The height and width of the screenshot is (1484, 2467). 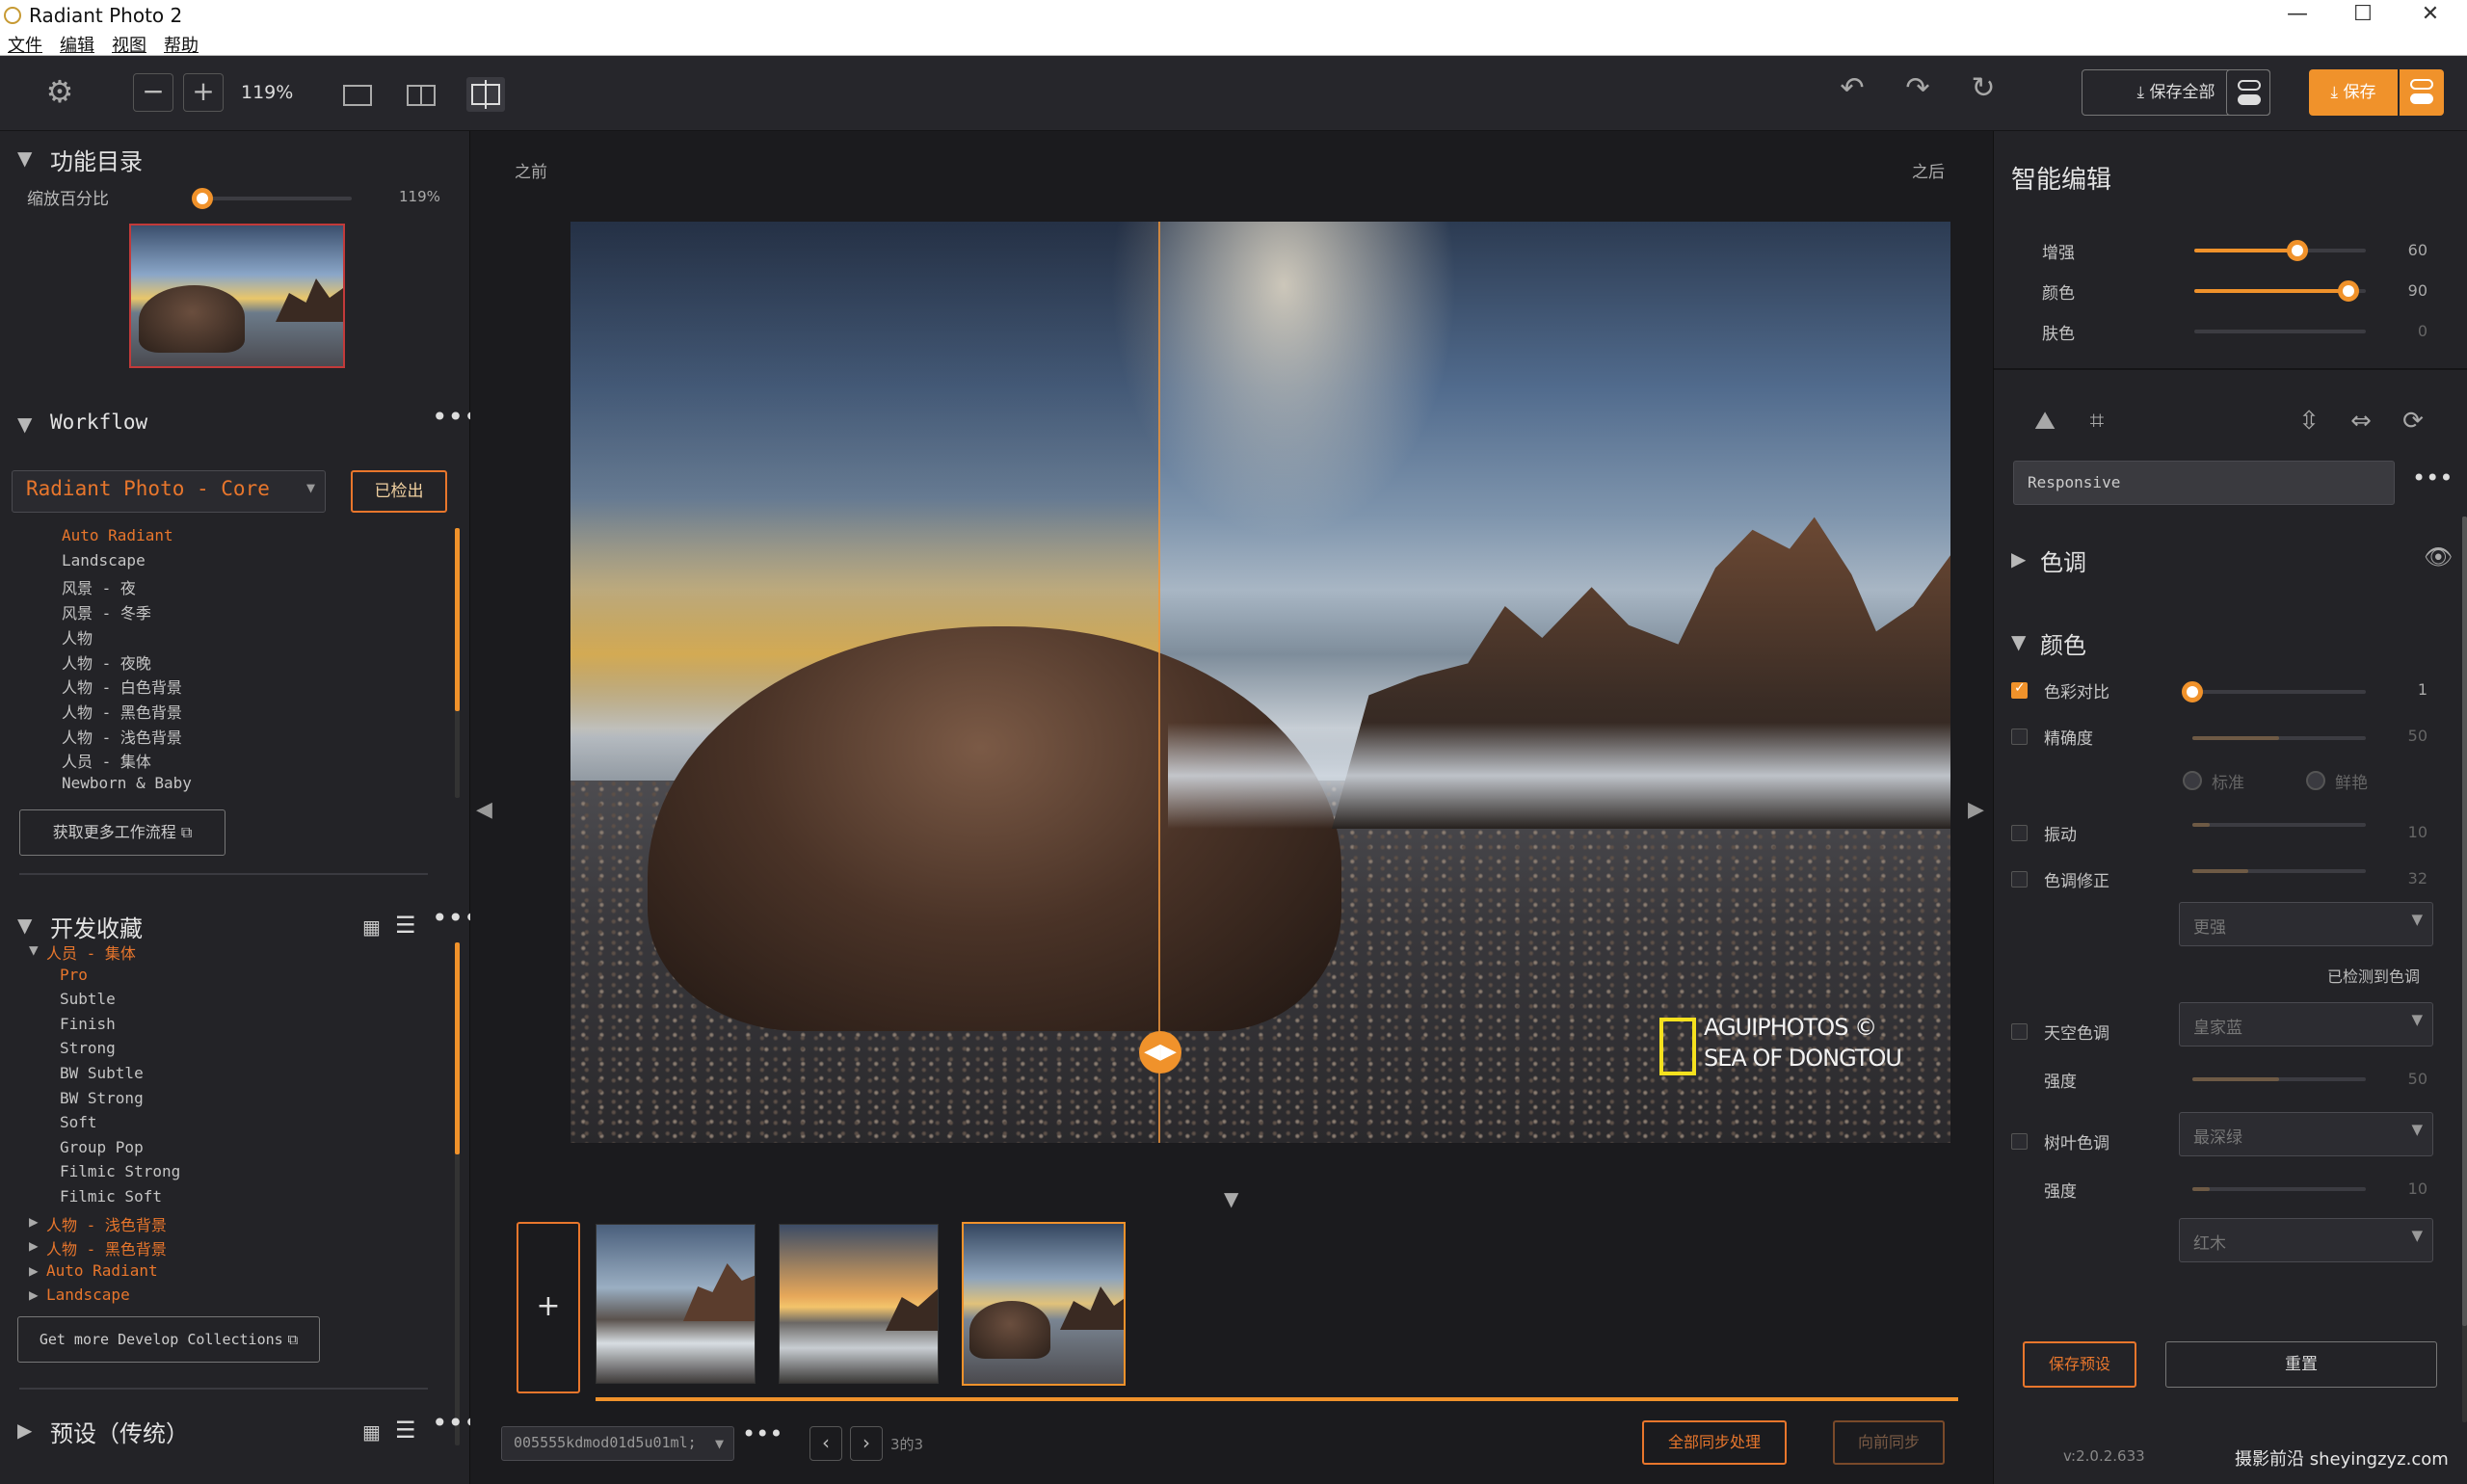 I want to click on save-all-options-button, so click(x=2248, y=92).